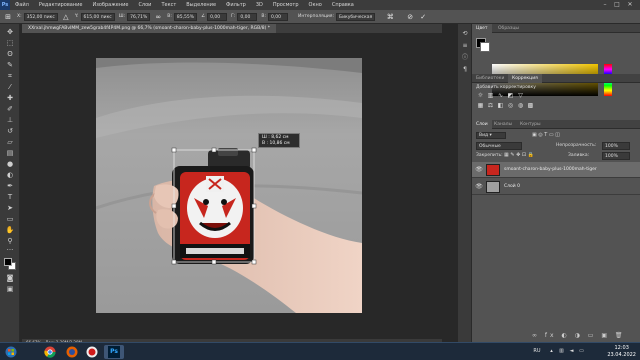 The height and width of the screenshot is (360, 640). I want to click on menu-filter: Фильтр, so click(236, 5).